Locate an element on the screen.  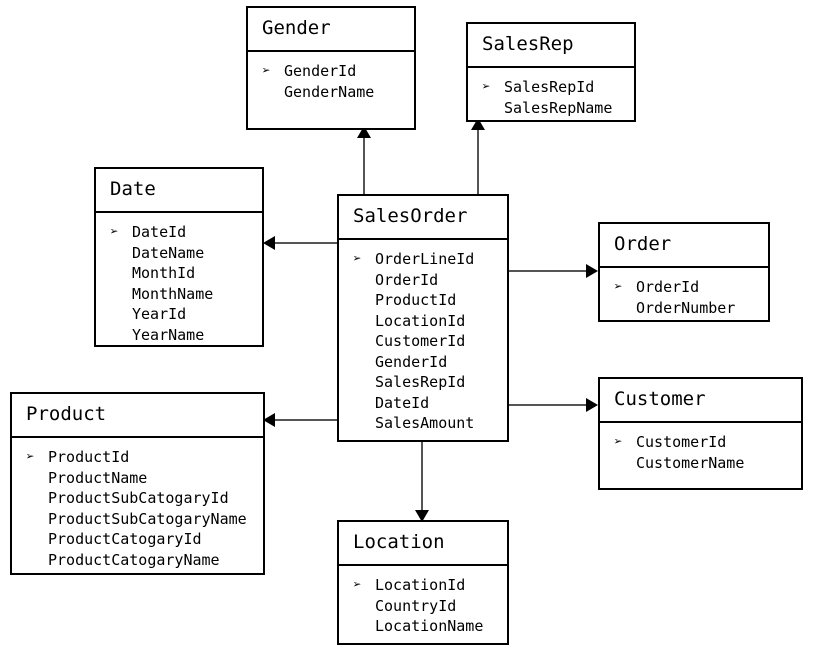
field-label: SalesRepName is located at coordinates (558, 107).